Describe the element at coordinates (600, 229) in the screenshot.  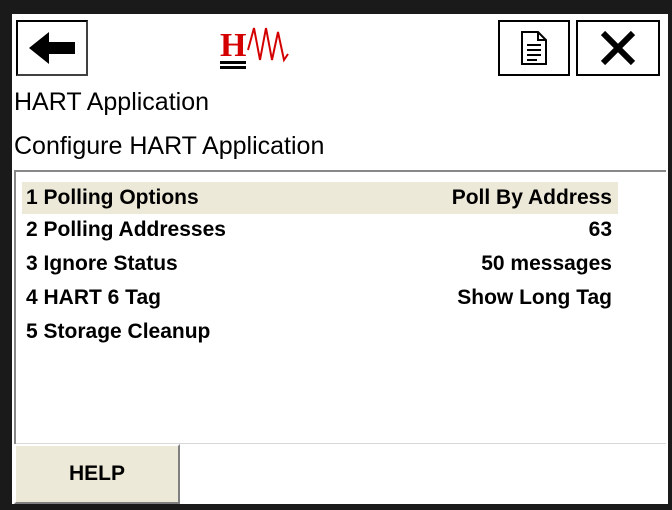
I see `menu-item-value: 63` at that location.